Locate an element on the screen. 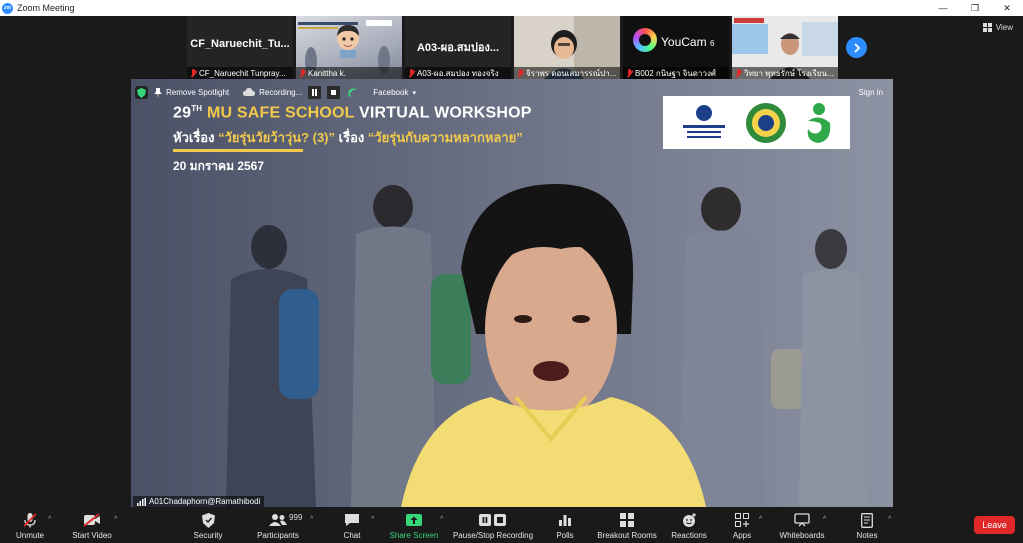 The height and width of the screenshot is (543, 1023). live-stream-icon is located at coordinates (352, 92).